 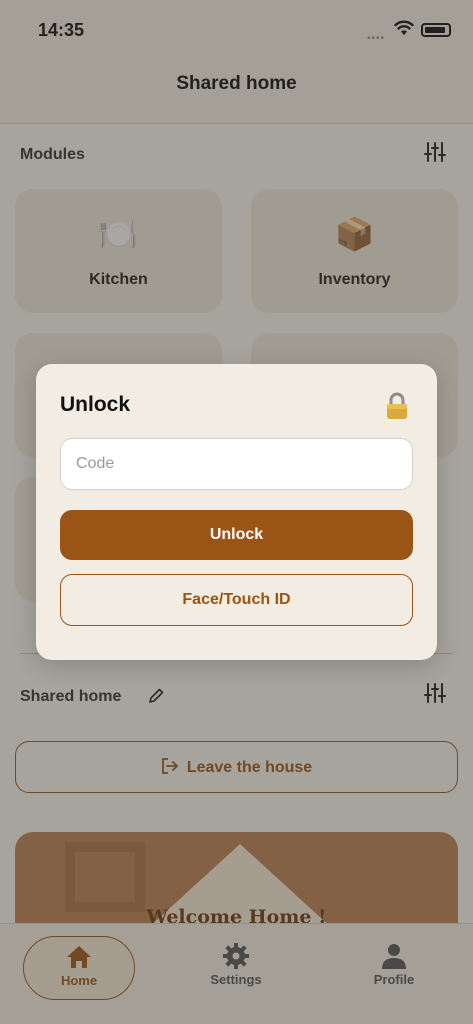 I want to click on face-touch-id-button: Face/Touch ID, so click(x=236, y=600).